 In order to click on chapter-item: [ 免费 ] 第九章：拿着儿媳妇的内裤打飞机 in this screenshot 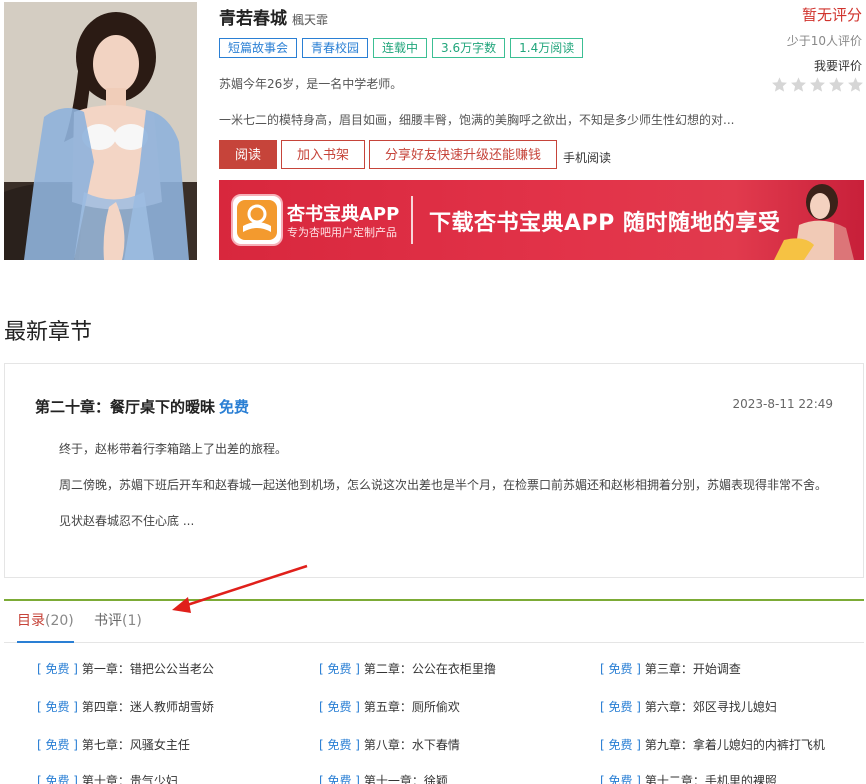, I will do `click(712, 744)`.